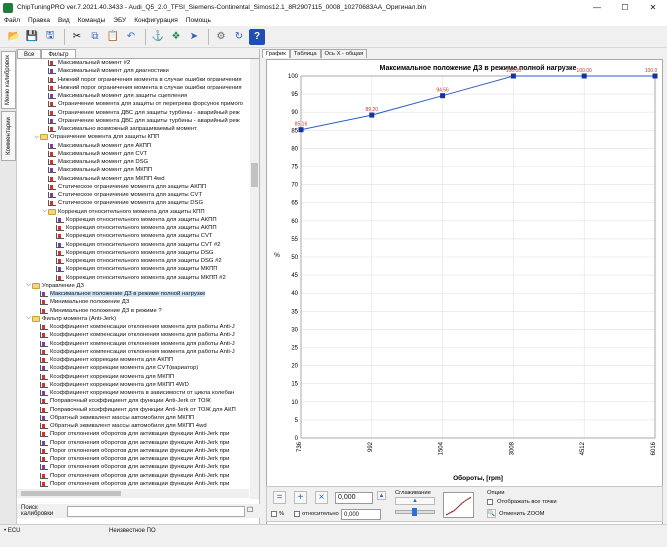 This screenshot has height=547, width=667. What do you see at coordinates (133, 162) in the screenshot?
I see `tree-item: Максимальный момент для DSG` at bounding box center [133, 162].